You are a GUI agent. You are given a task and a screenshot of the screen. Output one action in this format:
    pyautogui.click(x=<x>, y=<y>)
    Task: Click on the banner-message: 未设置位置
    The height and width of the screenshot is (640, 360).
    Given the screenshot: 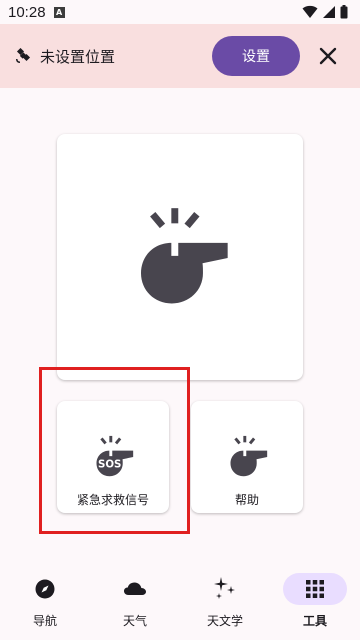 What is the action you would take?
    pyautogui.click(x=78, y=57)
    